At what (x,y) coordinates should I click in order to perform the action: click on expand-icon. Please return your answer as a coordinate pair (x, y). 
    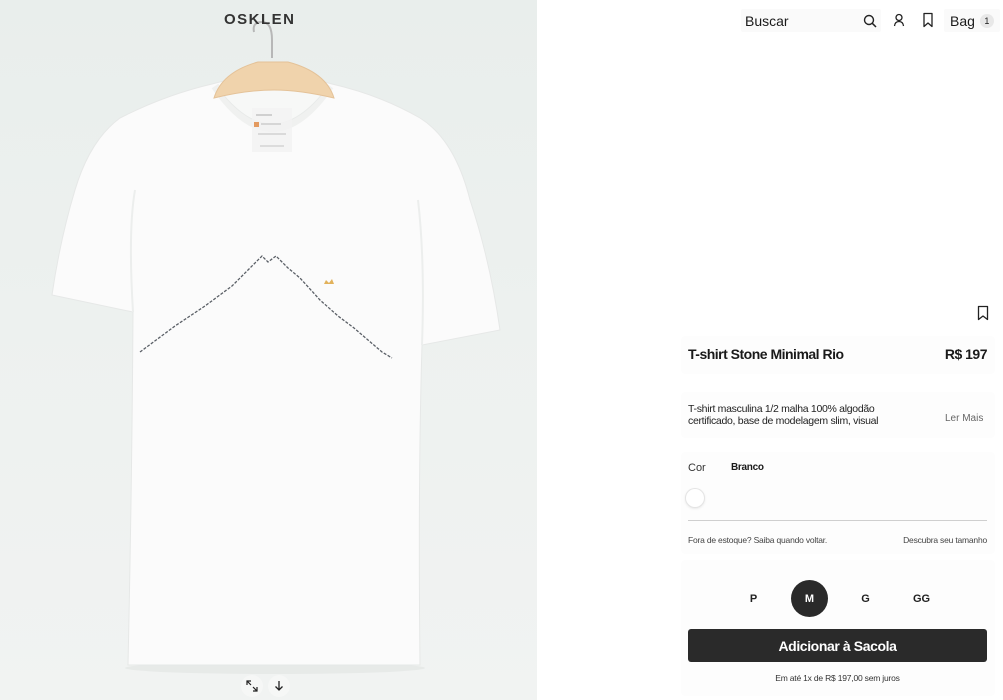
    Looking at the image, I should click on (252, 686).